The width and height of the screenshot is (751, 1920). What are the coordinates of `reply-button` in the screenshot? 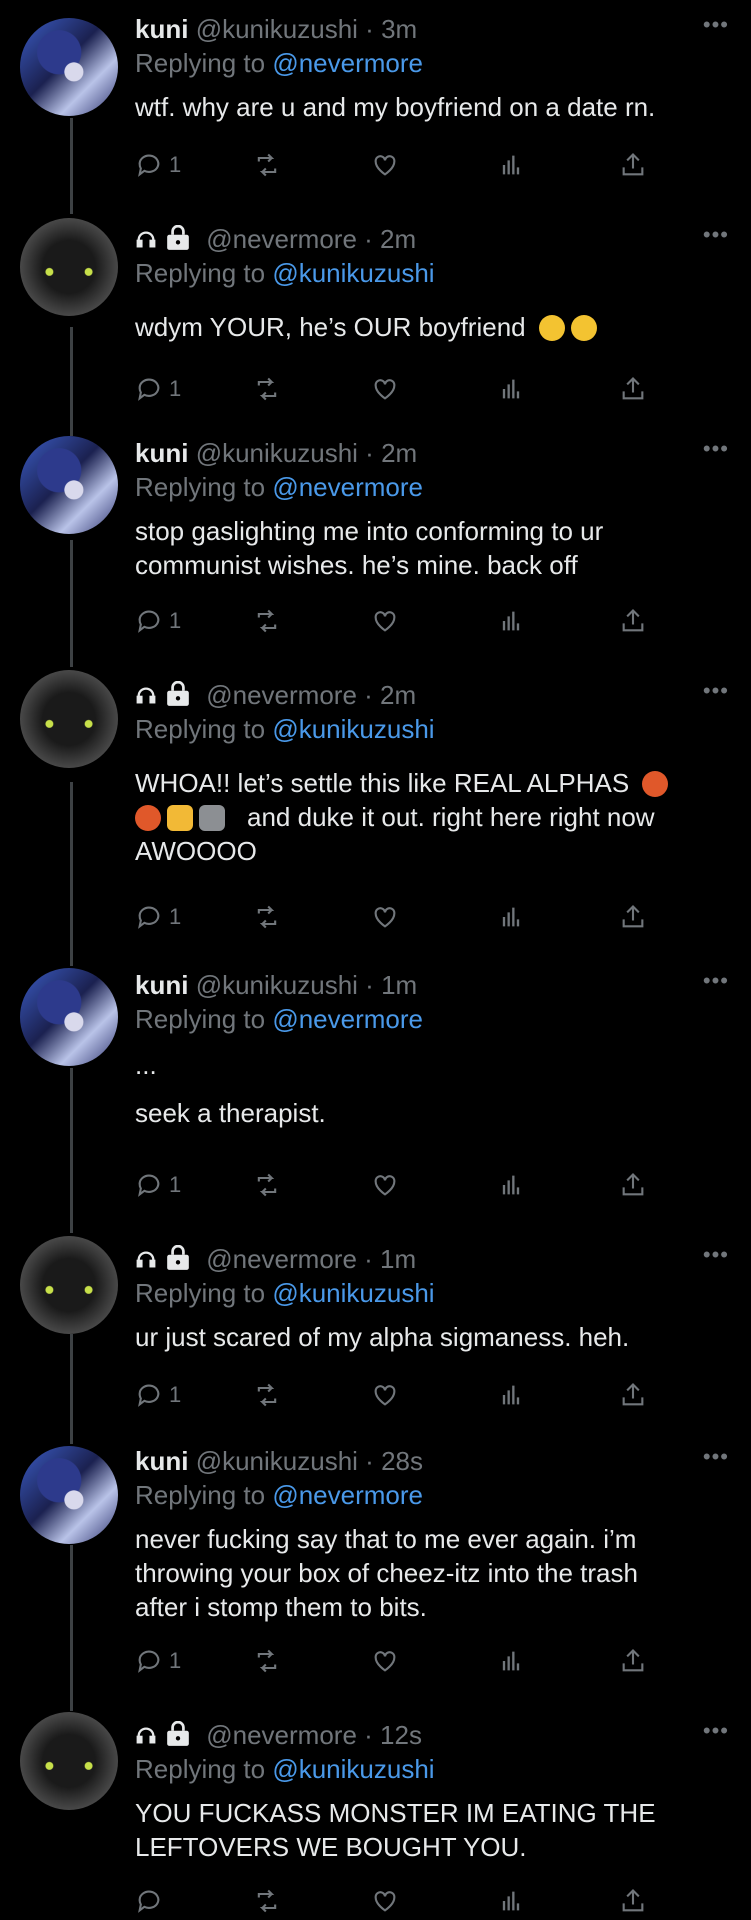 It's located at (152, 1901).